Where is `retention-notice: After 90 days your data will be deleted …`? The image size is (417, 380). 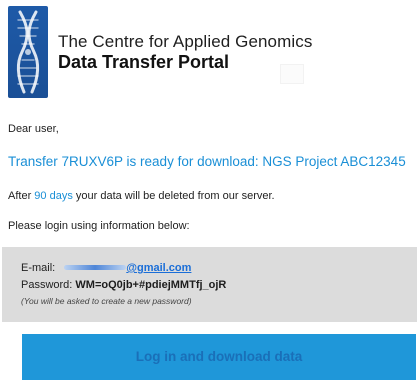 retention-notice: After 90 days your data will be deleted … is located at coordinates (141, 196).